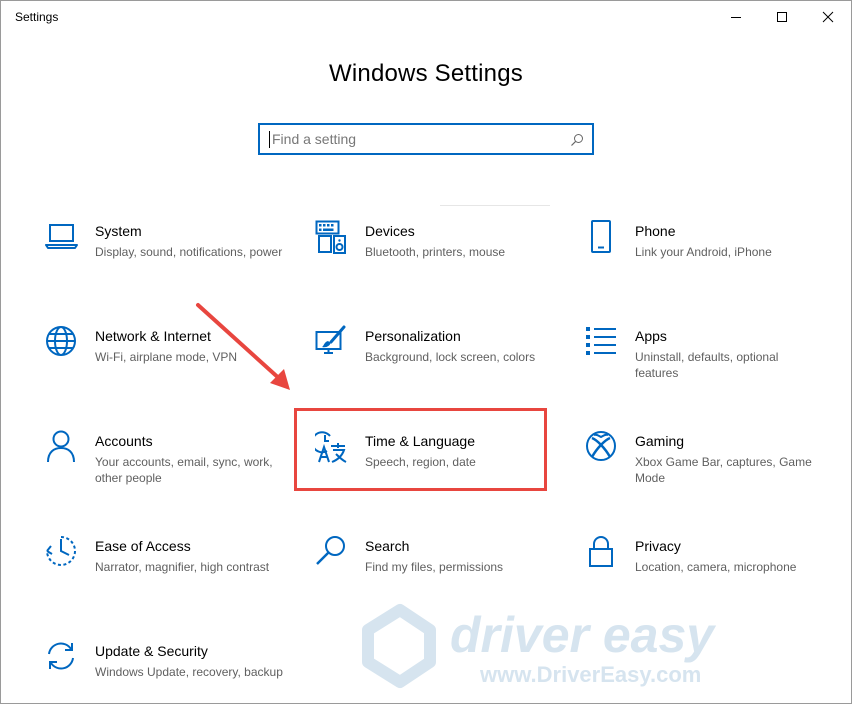  What do you see at coordinates (435, 260) in the screenshot?
I see `tile-devices: Devices Bluetooth, printers, mouse` at bounding box center [435, 260].